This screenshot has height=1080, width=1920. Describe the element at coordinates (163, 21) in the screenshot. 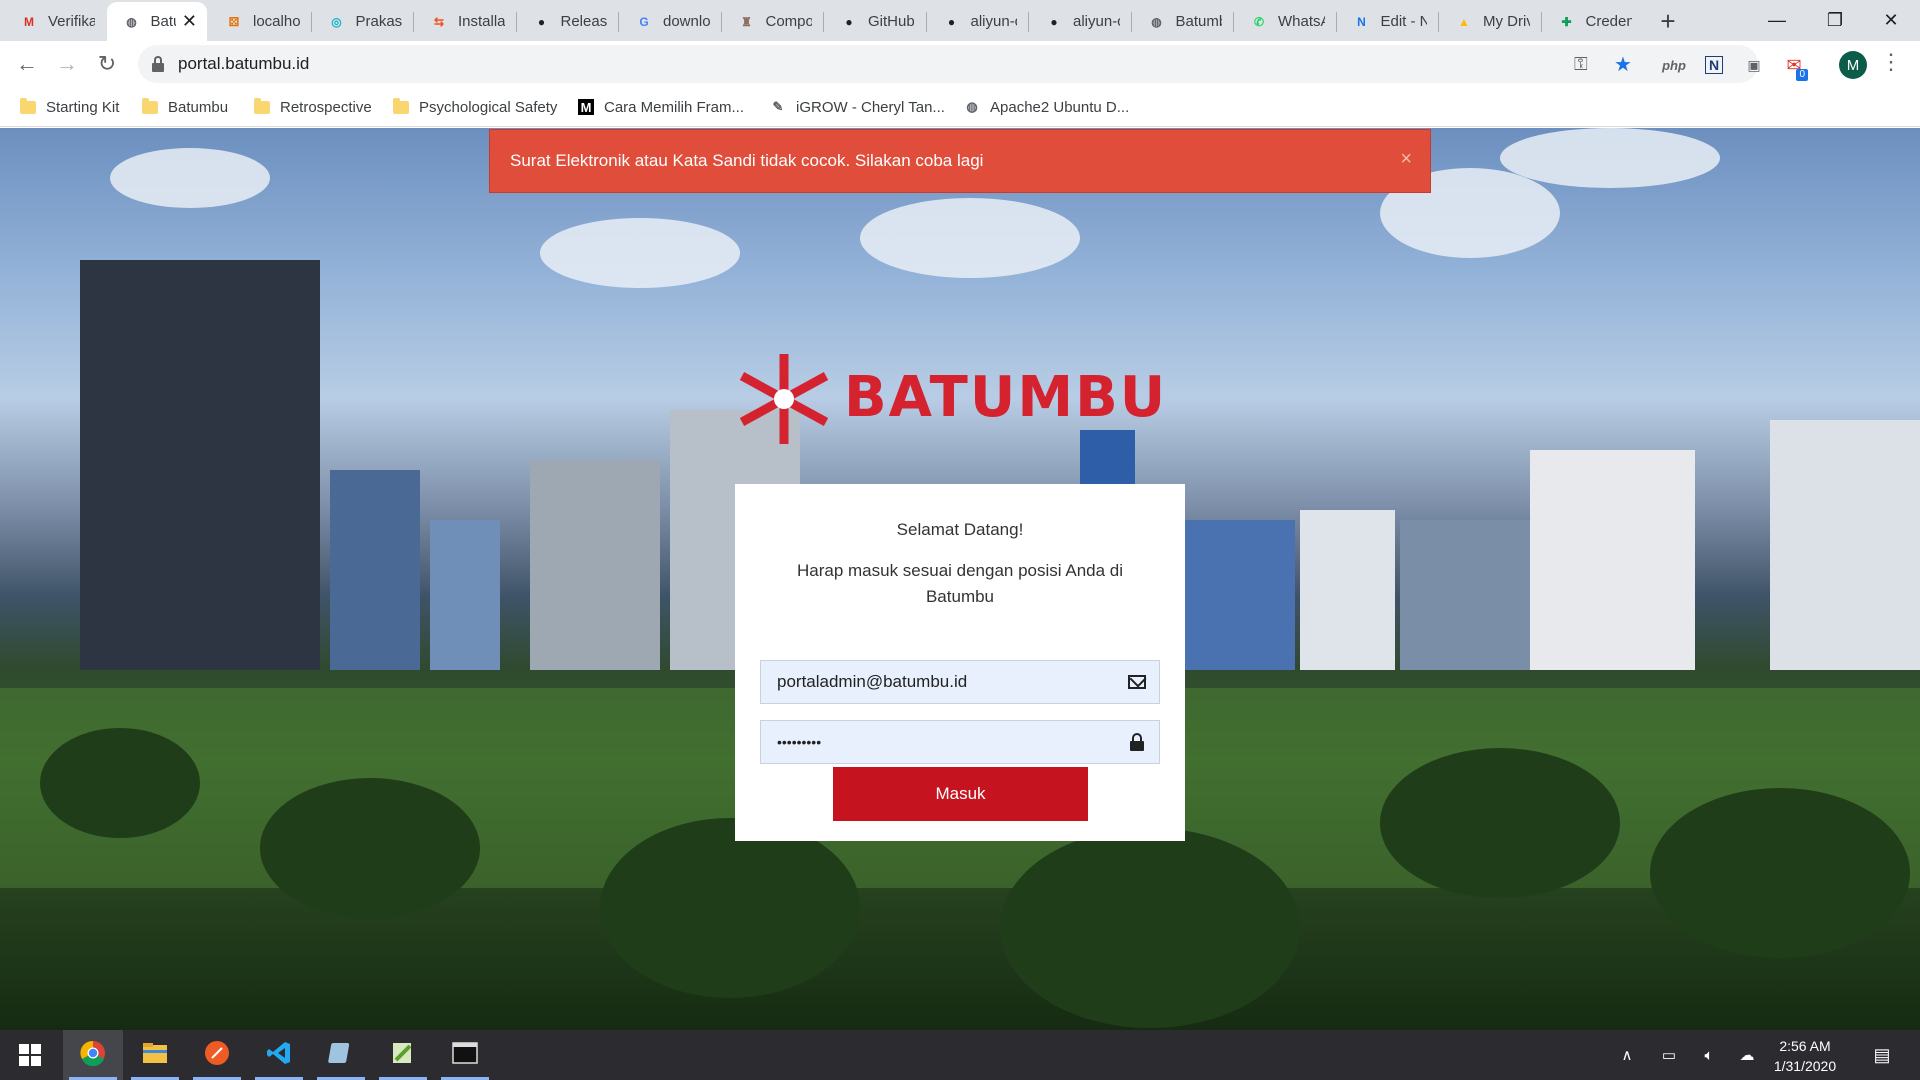

I see `tab-title: Batu` at that location.